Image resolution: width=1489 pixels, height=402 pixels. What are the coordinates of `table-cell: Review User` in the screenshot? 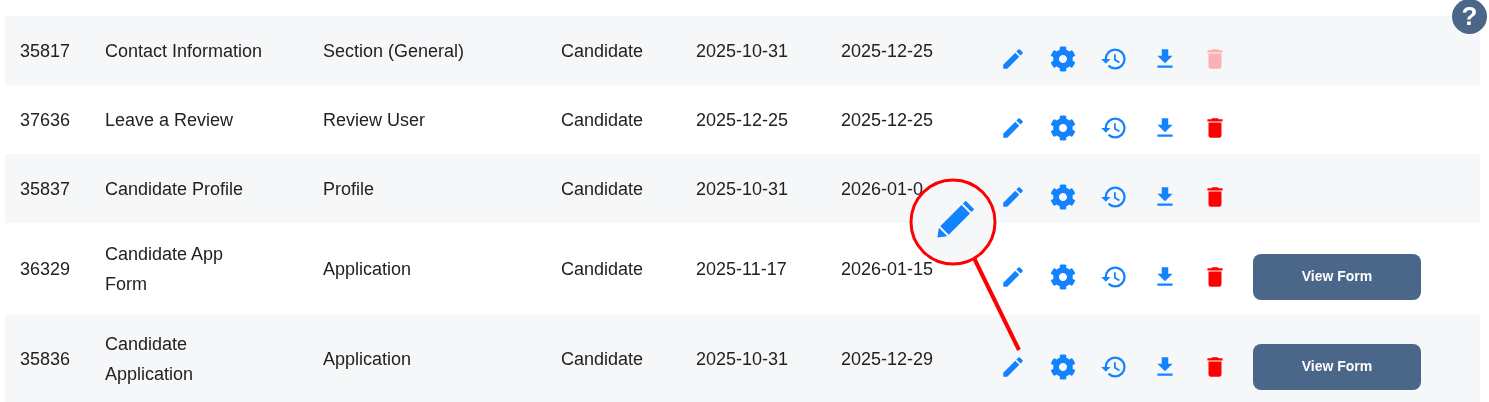 It's located at (374, 119).